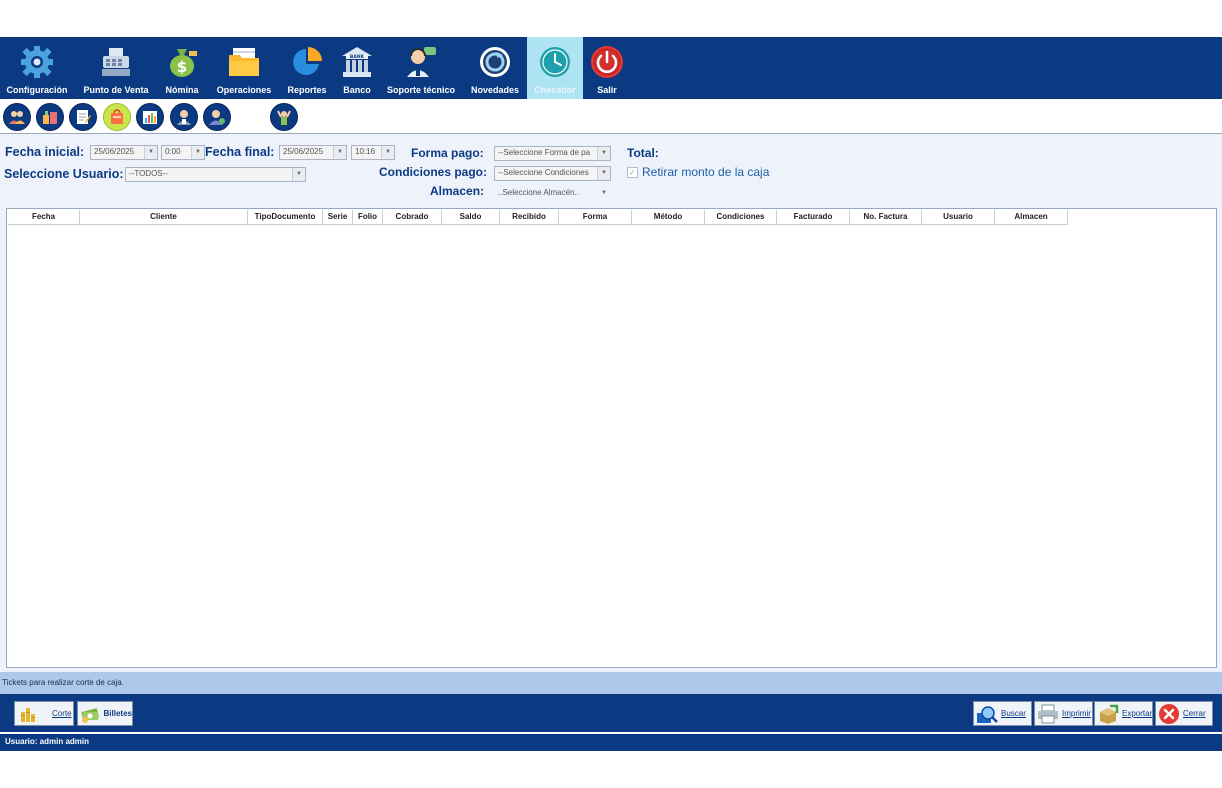 Image resolution: width=1222 pixels, height=788 pixels. What do you see at coordinates (365, 151) in the screenshot?
I see `fecha-final-time-value: 10:16` at bounding box center [365, 151].